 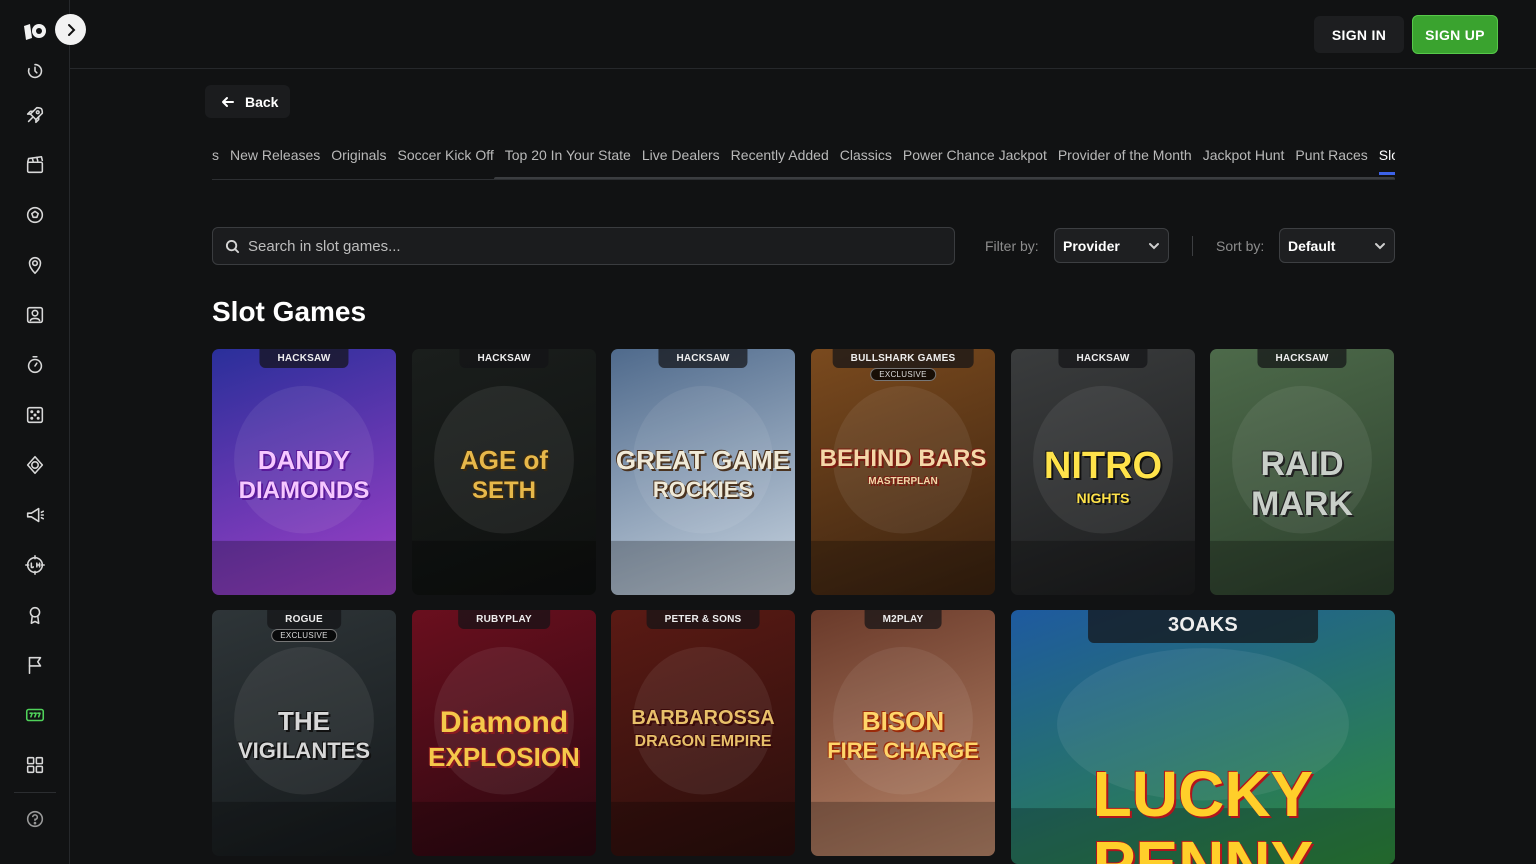 I want to click on provider-filter-select: Provider, so click(x=1111, y=245).